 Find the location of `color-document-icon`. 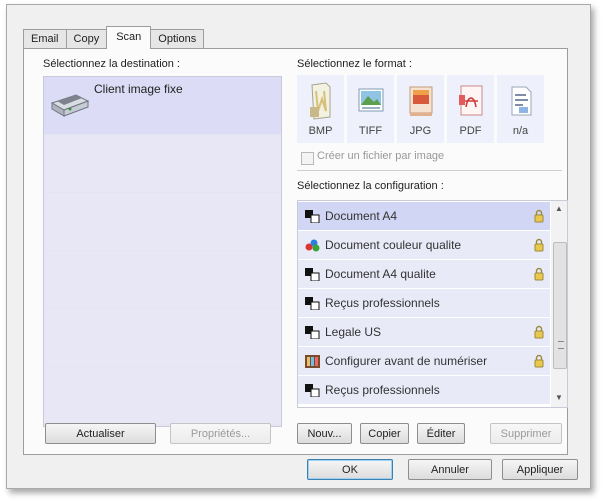

color-document-icon is located at coordinates (312, 245).